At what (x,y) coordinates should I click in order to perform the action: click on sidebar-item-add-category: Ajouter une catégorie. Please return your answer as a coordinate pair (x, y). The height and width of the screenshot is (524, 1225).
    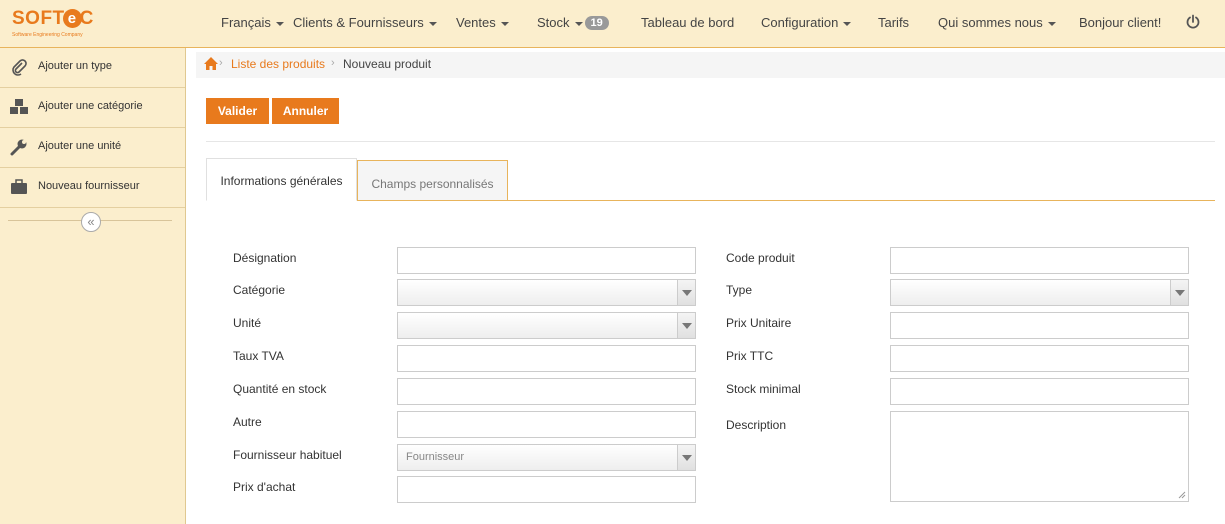
    Looking at the image, I should click on (92, 108).